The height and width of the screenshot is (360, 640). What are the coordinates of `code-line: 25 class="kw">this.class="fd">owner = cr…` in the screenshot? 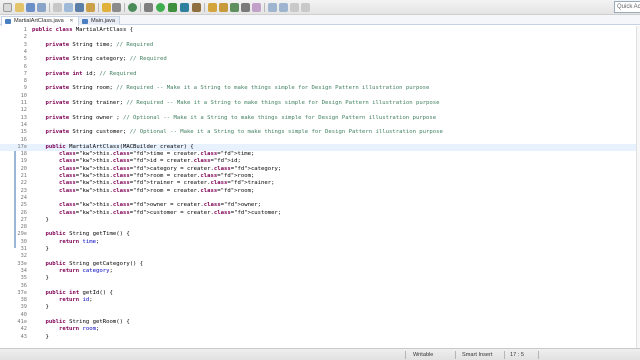 It's located at (320, 205).